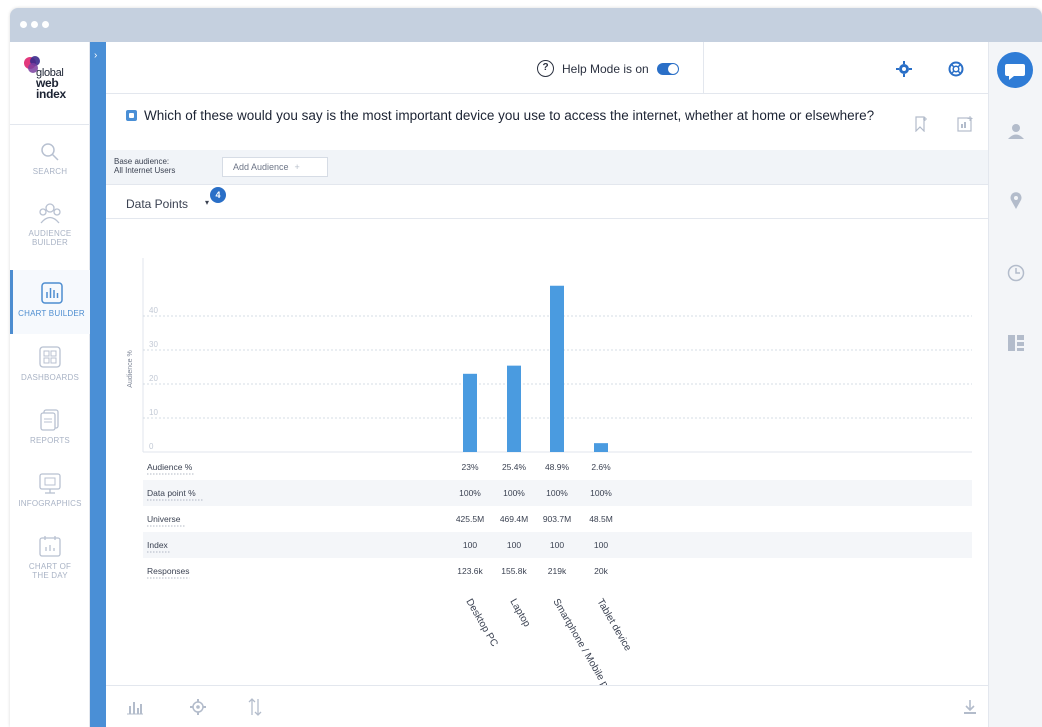  I want to click on reports-icon, so click(49, 420).